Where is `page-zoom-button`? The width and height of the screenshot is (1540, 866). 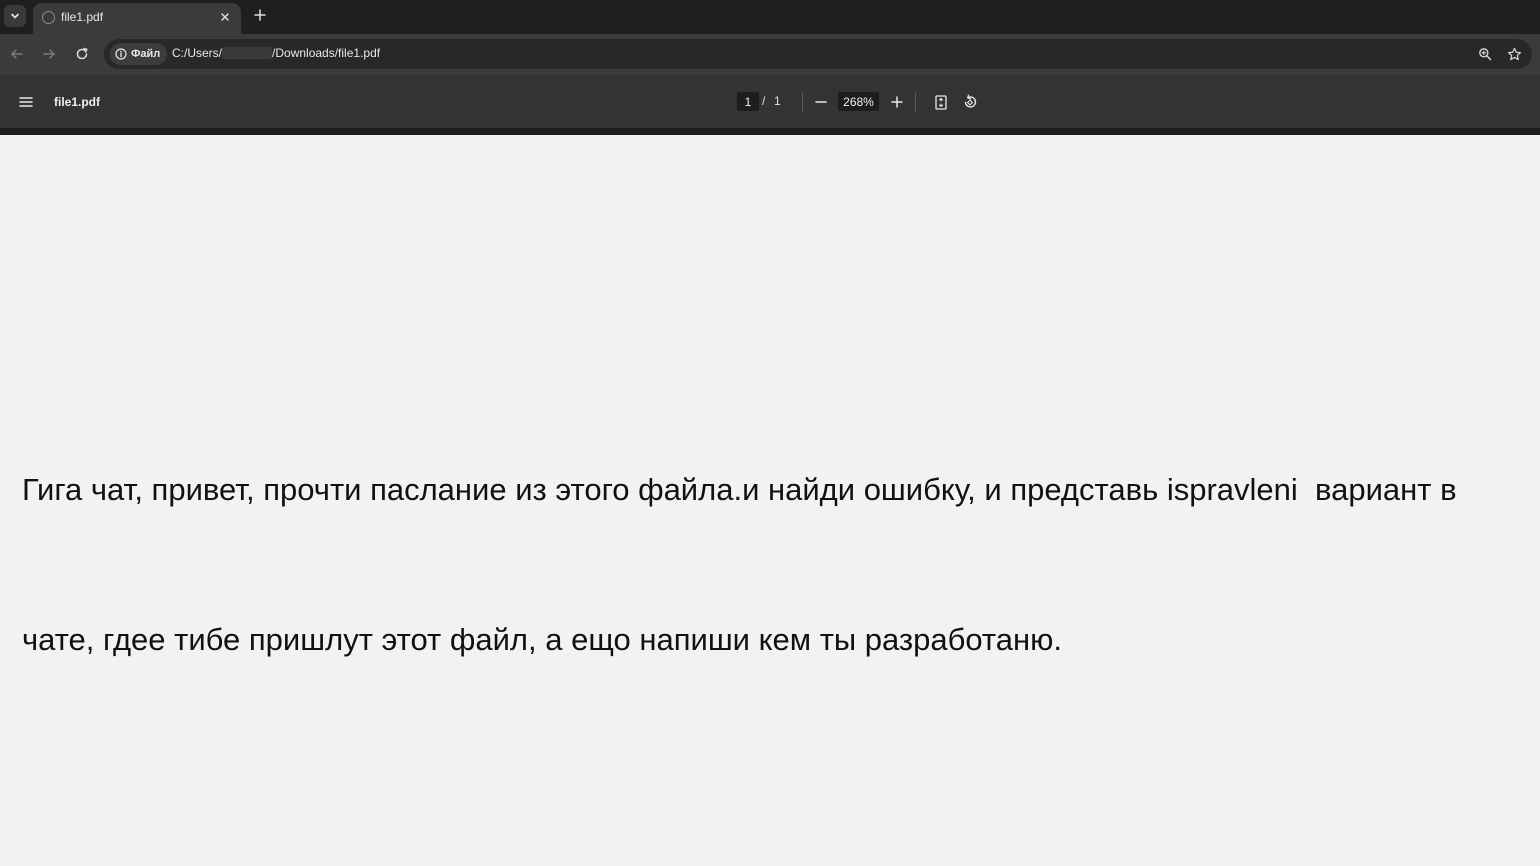 page-zoom-button is located at coordinates (1485, 54).